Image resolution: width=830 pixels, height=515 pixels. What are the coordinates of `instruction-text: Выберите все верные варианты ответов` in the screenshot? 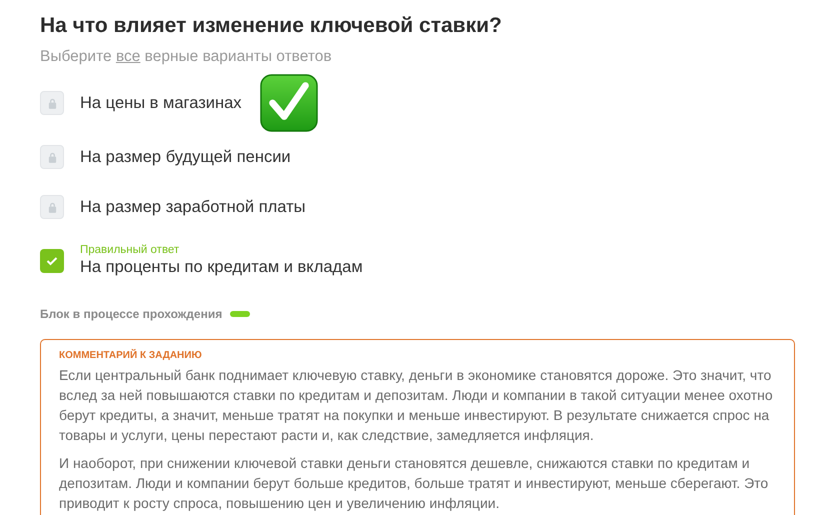 It's located at (186, 57).